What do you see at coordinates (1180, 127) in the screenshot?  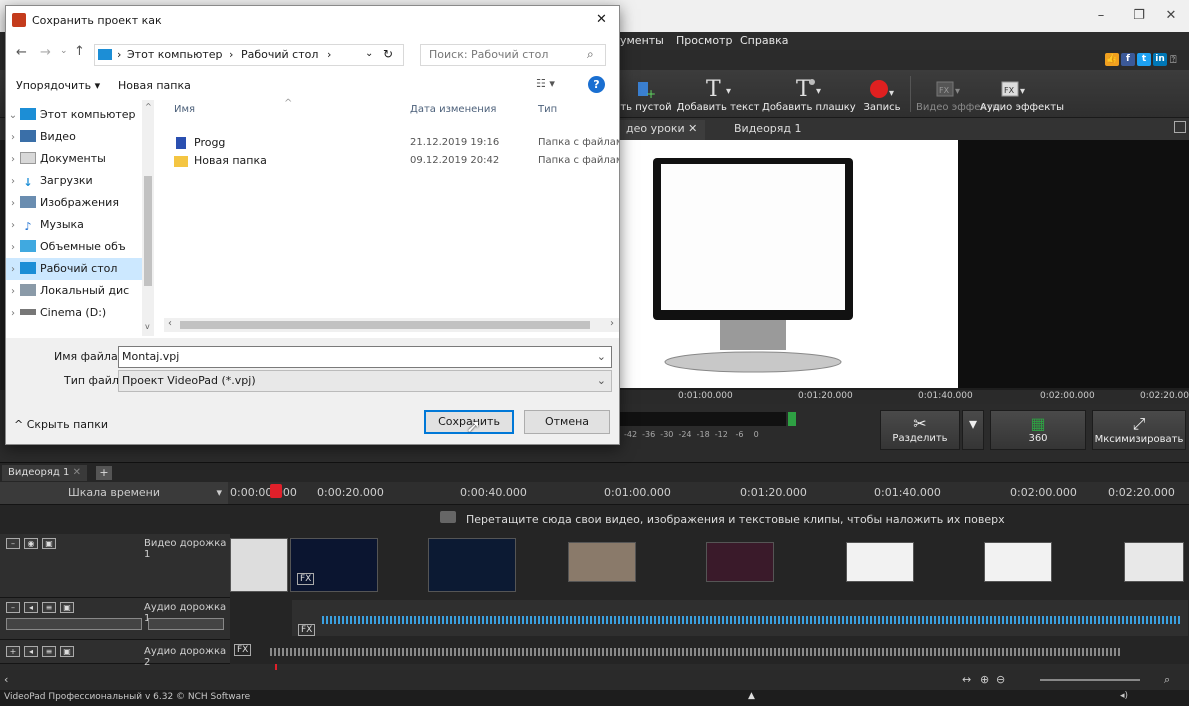 I see `undock-icon` at bounding box center [1180, 127].